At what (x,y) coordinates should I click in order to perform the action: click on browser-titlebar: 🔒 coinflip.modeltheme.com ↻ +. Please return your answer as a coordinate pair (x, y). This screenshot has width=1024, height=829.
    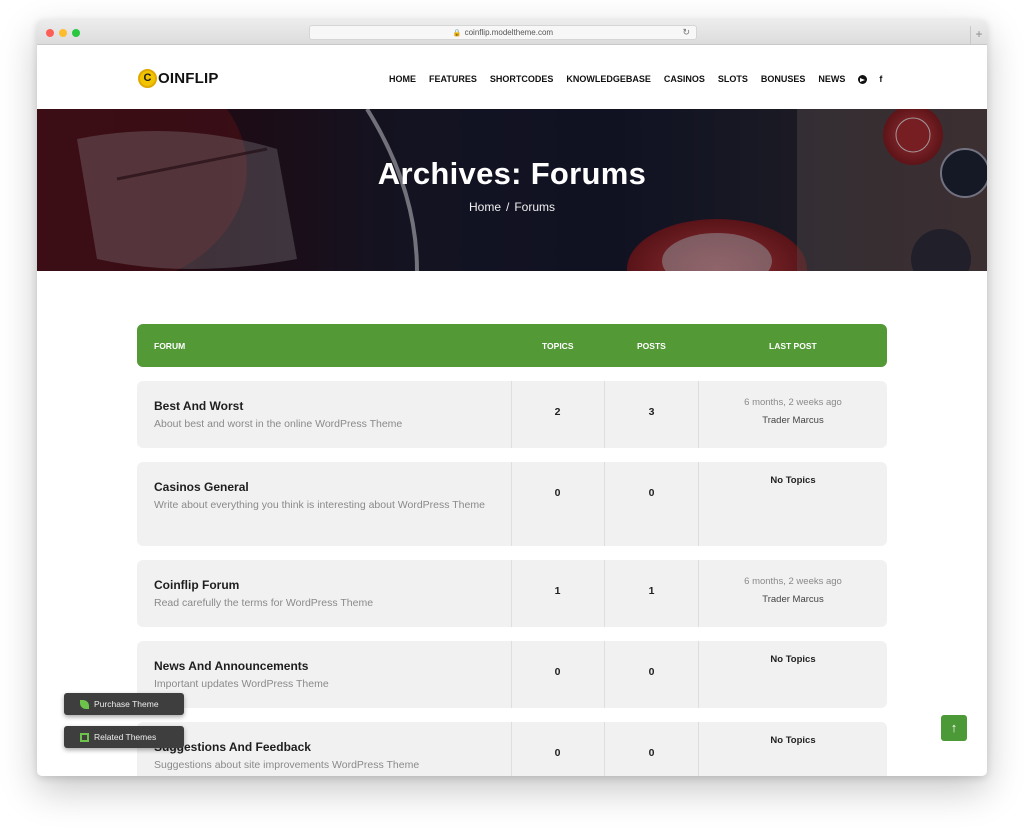
    Looking at the image, I should click on (512, 32).